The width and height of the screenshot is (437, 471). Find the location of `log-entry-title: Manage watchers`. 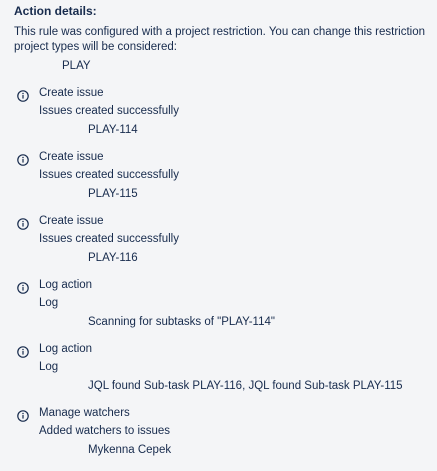

log-entry-title: Manage watchers is located at coordinates (84, 413).